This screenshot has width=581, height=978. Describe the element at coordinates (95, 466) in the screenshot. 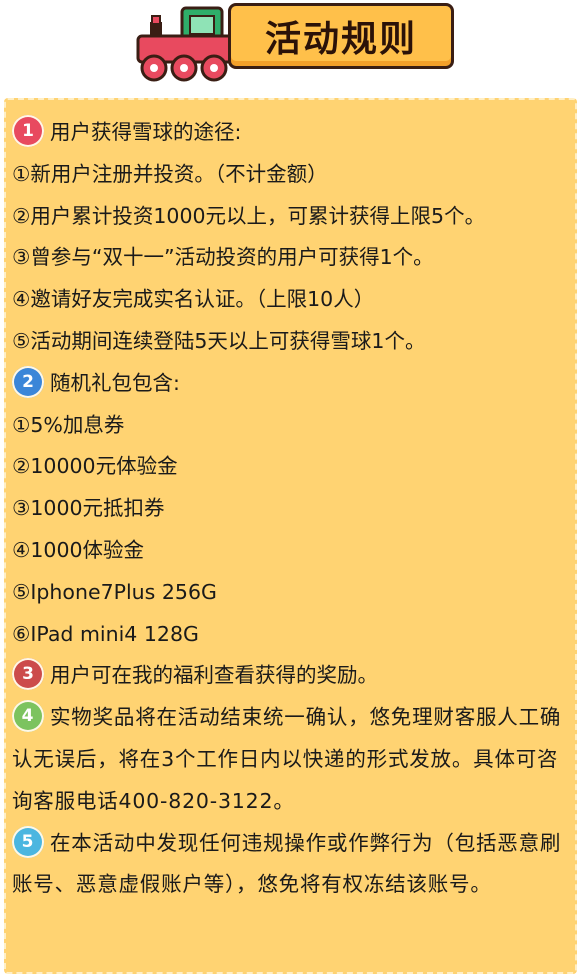

I see `list-item: ②10000元体验金` at that location.